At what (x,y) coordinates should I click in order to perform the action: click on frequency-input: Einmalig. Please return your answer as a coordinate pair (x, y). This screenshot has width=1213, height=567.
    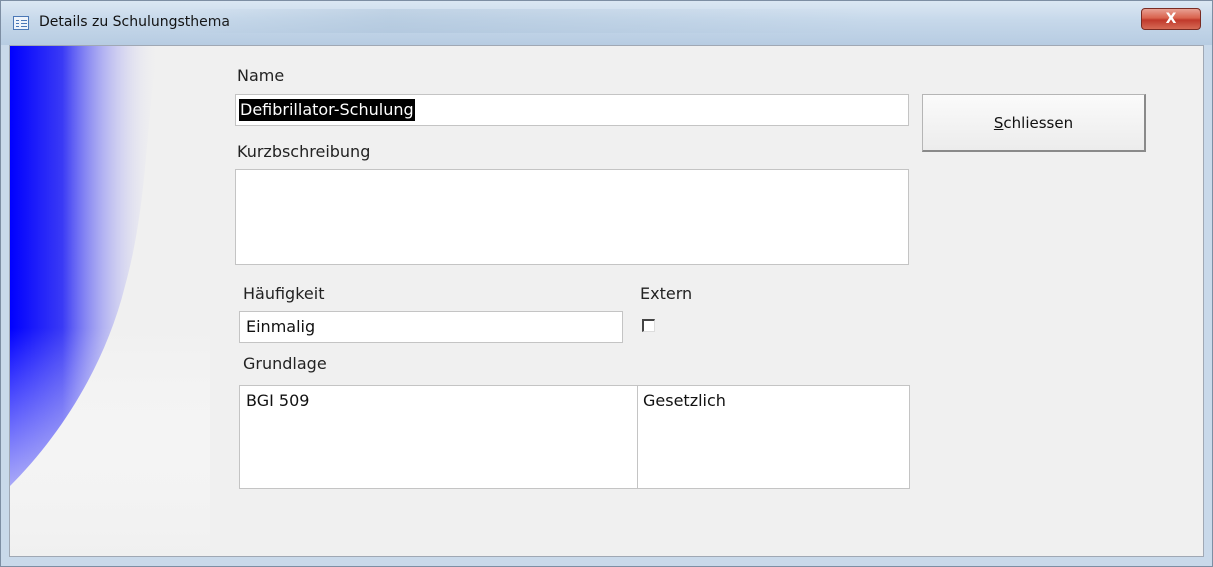
    Looking at the image, I should click on (431, 327).